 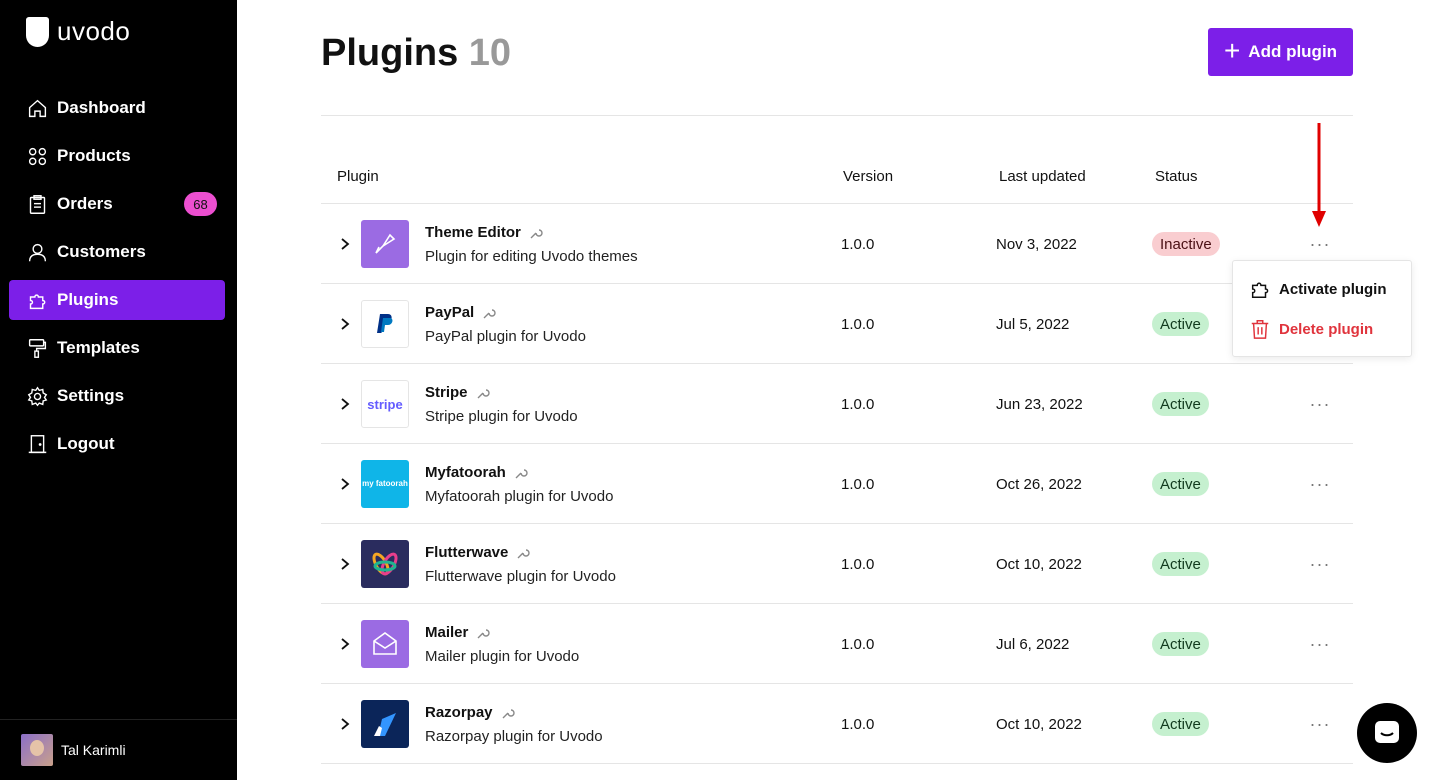 What do you see at coordinates (1039, 404) in the screenshot?
I see `plugin-last-updated: Jun 23, 2022` at bounding box center [1039, 404].